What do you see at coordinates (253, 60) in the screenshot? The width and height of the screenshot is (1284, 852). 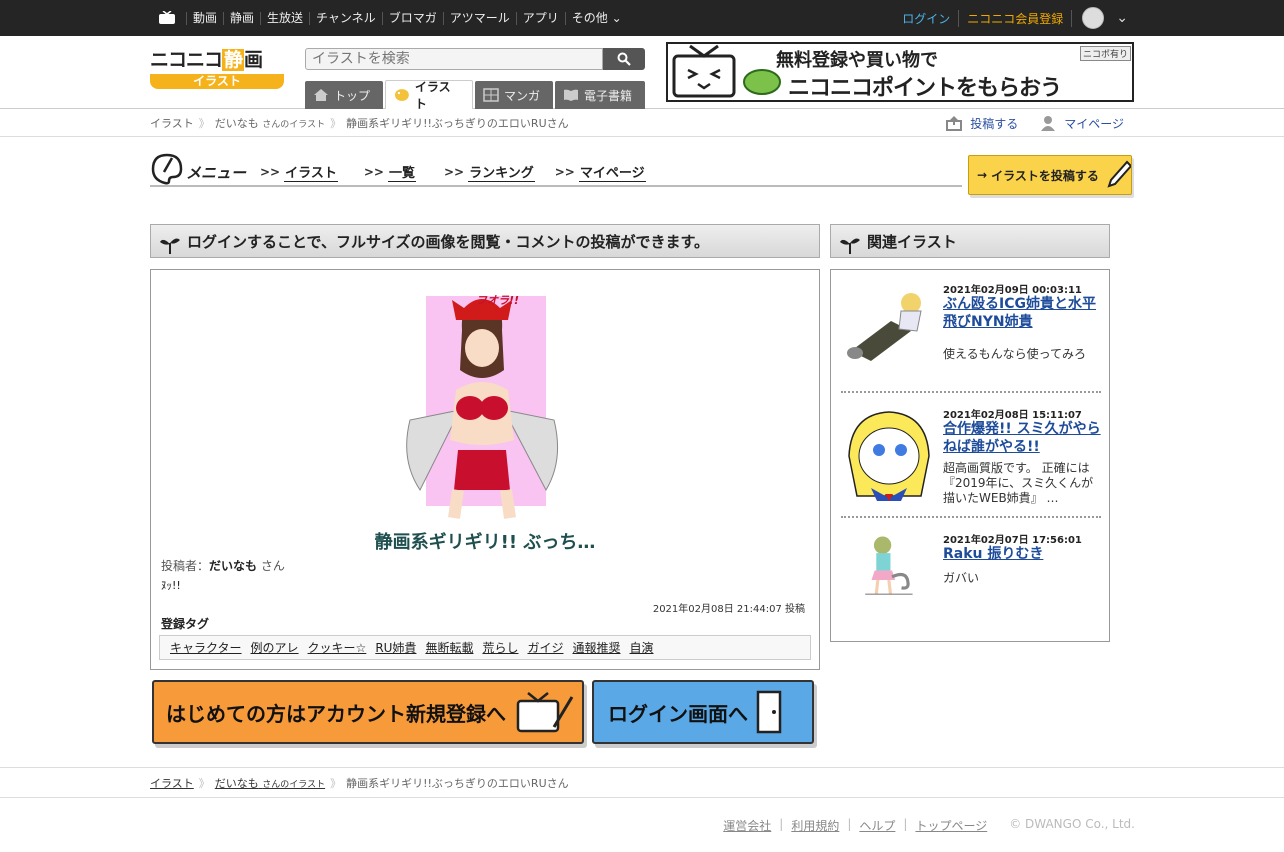 I see `logo-ga-text: 画` at bounding box center [253, 60].